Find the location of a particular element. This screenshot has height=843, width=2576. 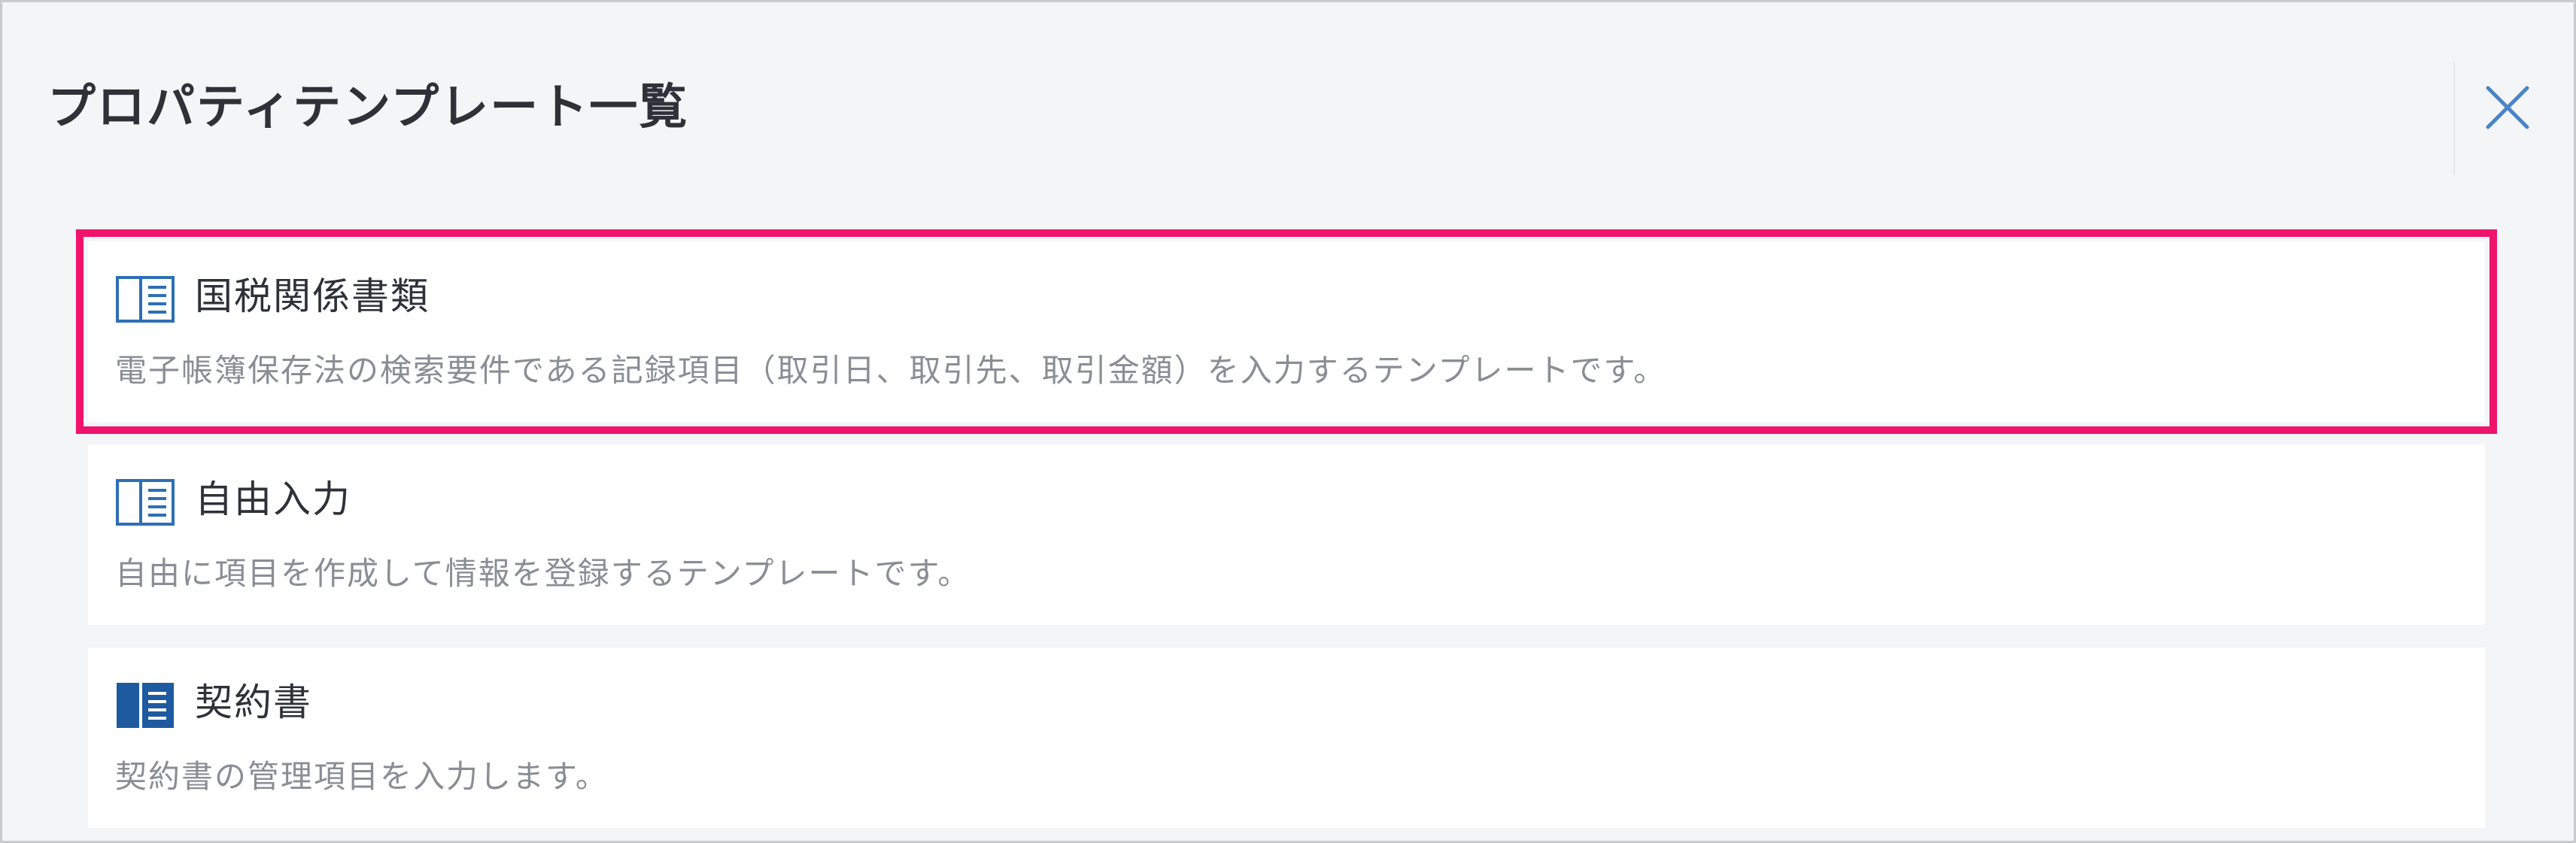

template-title: 国税関係書類 is located at coordinates (313, 296).